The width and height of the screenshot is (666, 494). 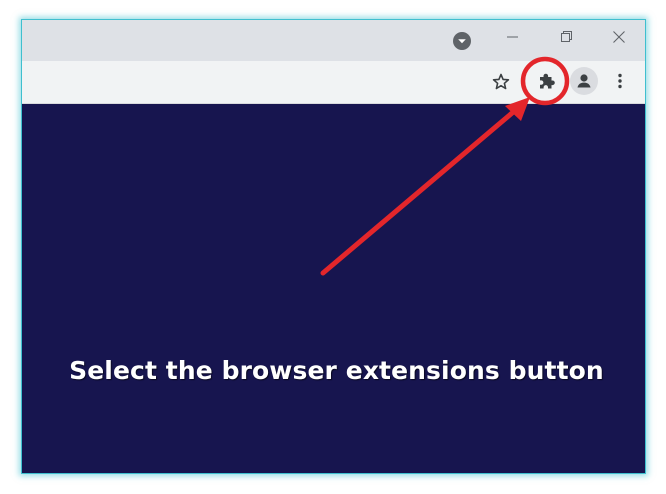 I want to click on tab-search-icon, so click(x=462, y=41).